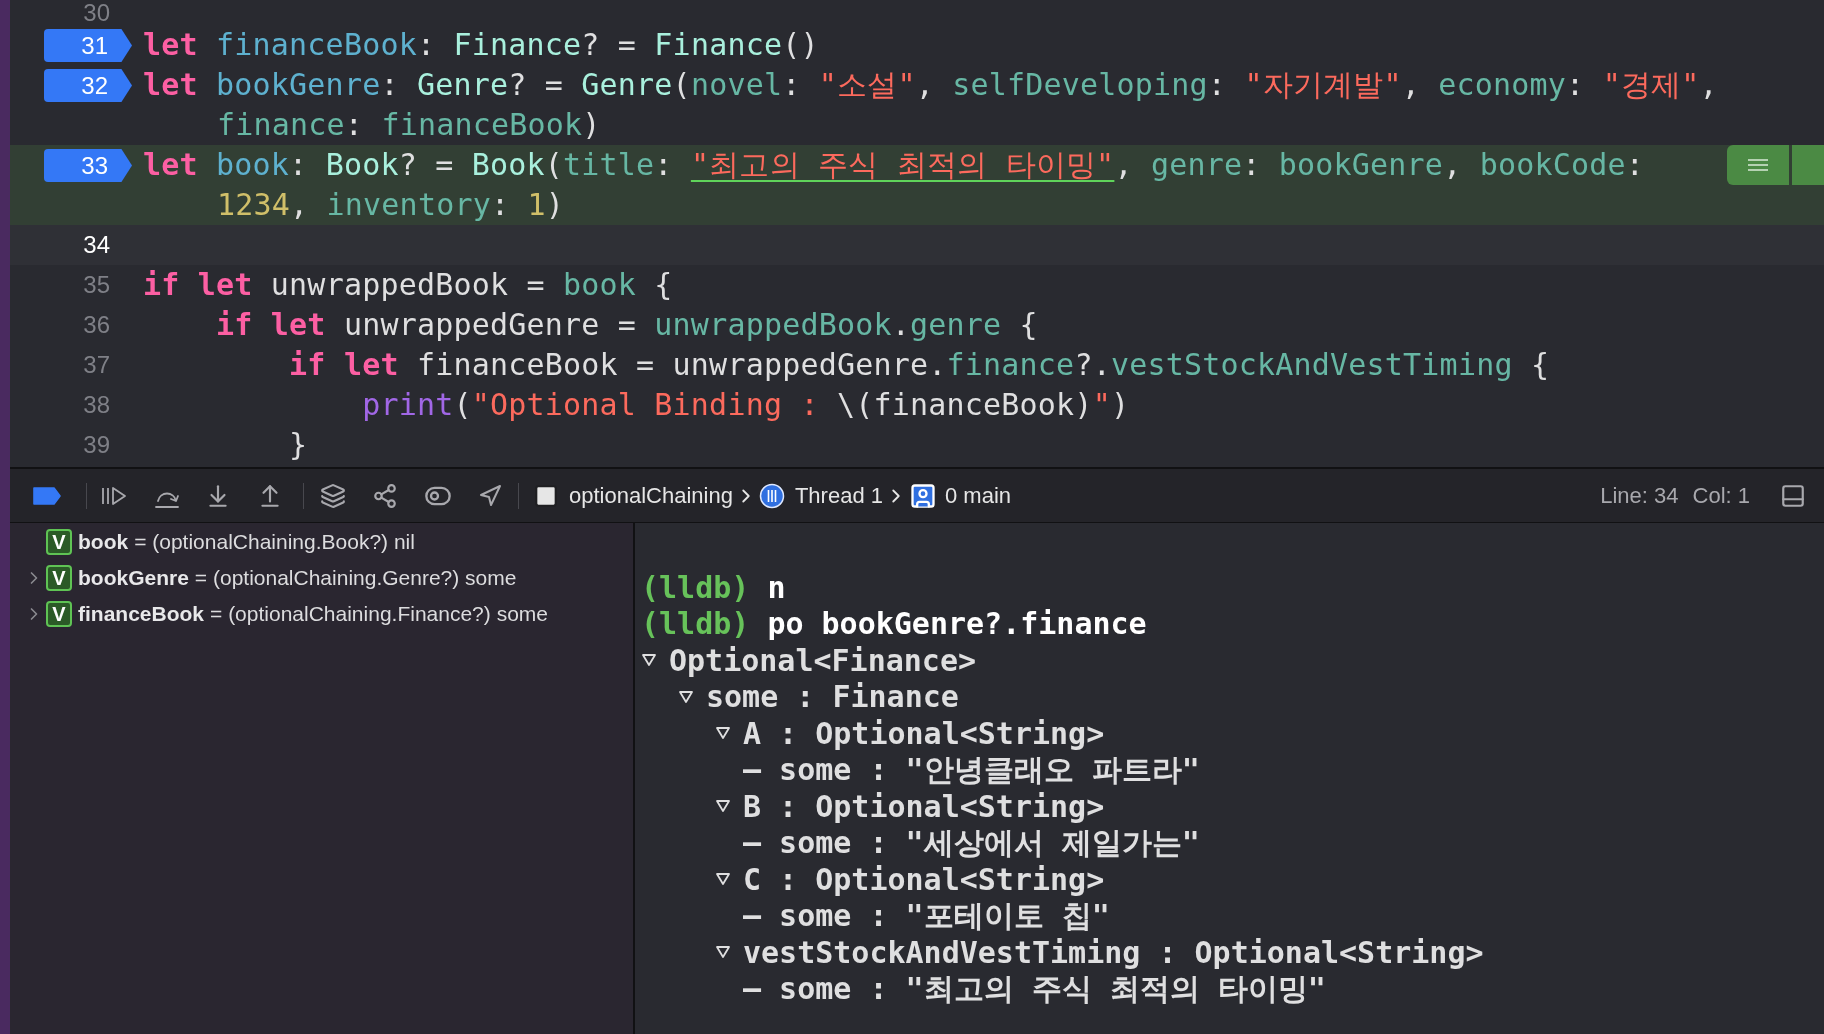  I want to click on breakpoint-marker: 32, so click(88, 85).